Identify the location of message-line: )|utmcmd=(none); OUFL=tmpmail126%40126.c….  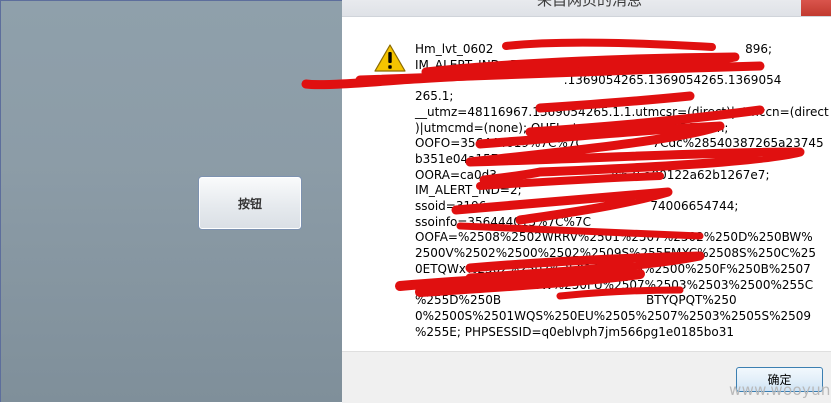
(572, 127).